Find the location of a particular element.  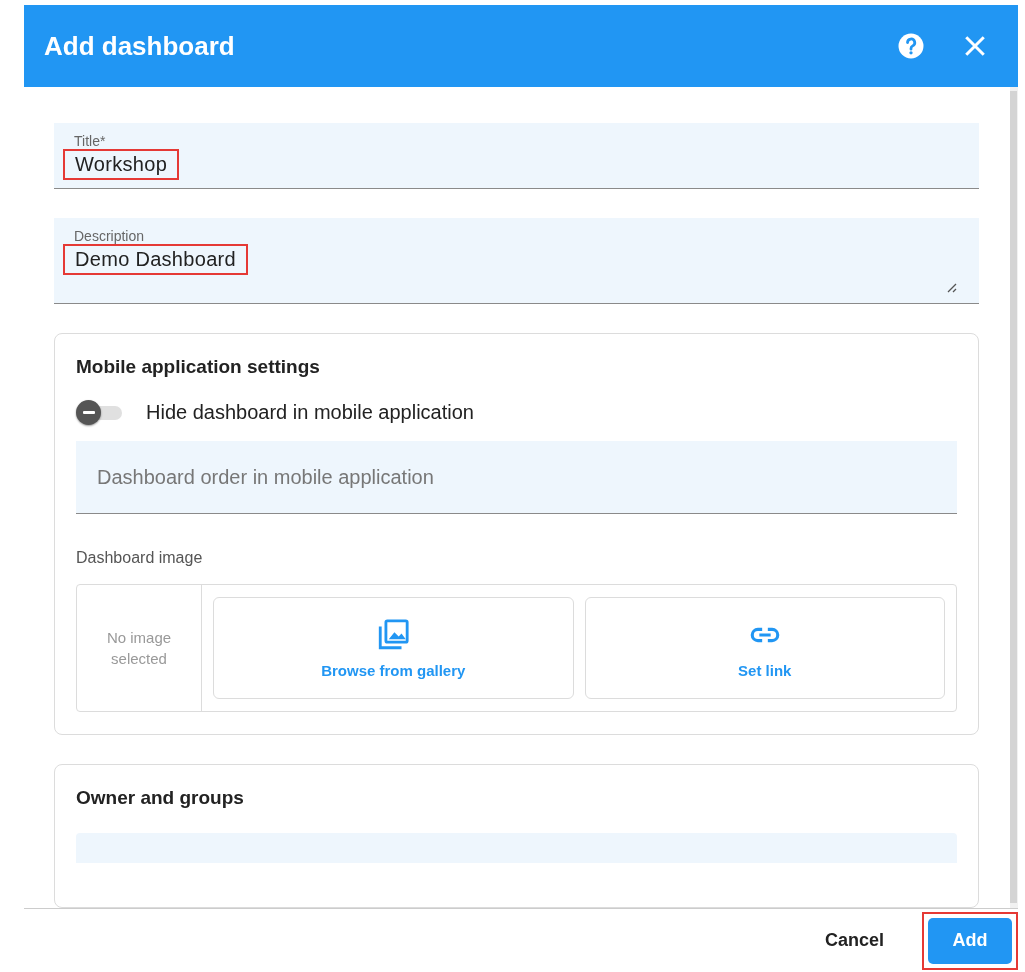

dialog-title: Add dashboard is located at coordinates (140, 46).